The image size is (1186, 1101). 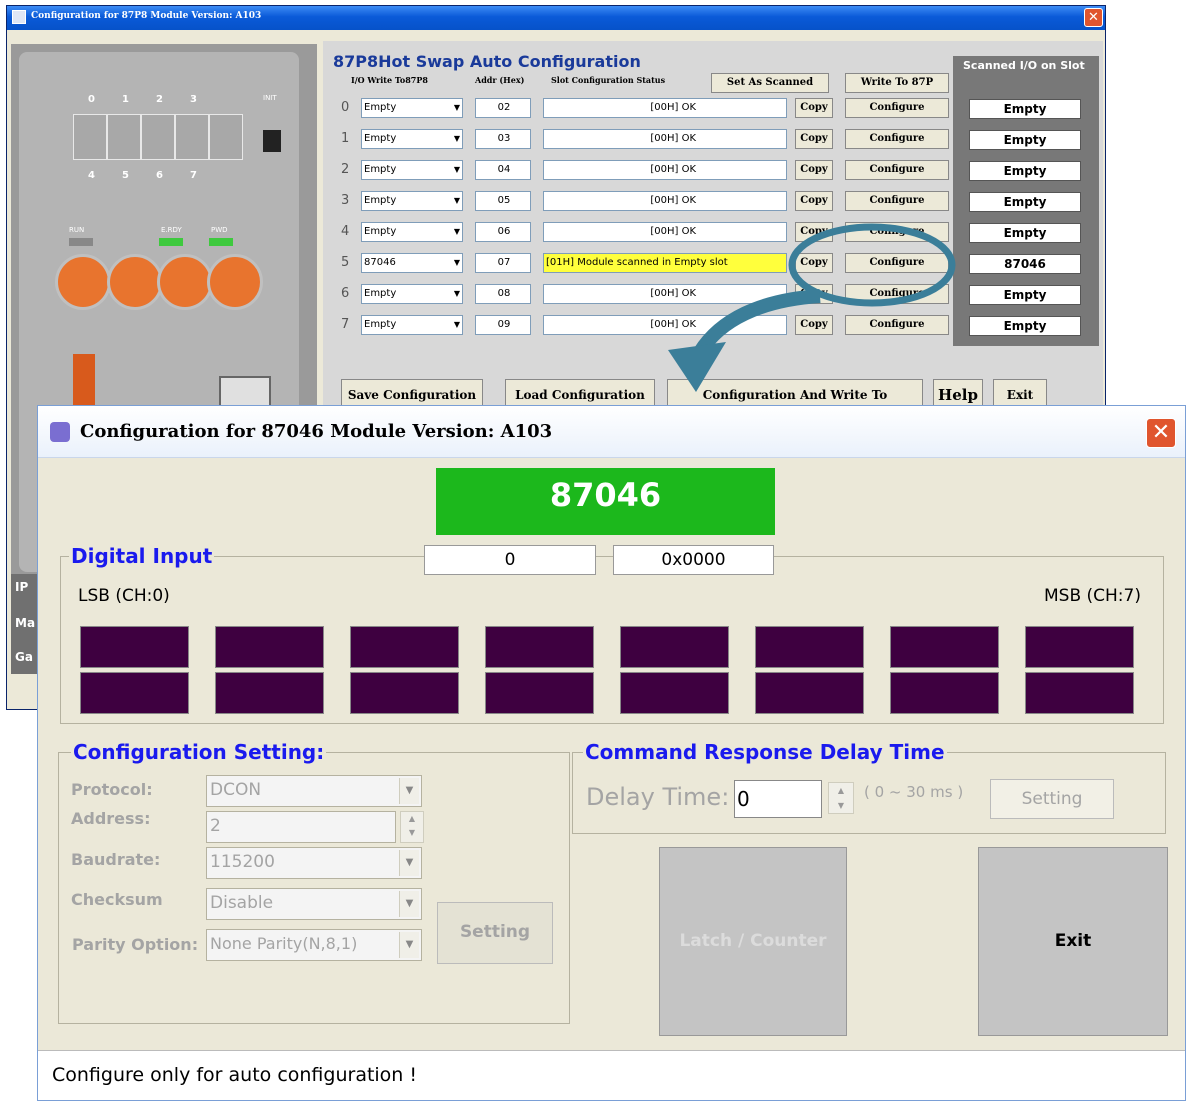 I want to click on status-bar: Configure only for auto configuration !, so click(x=611, y=1075).